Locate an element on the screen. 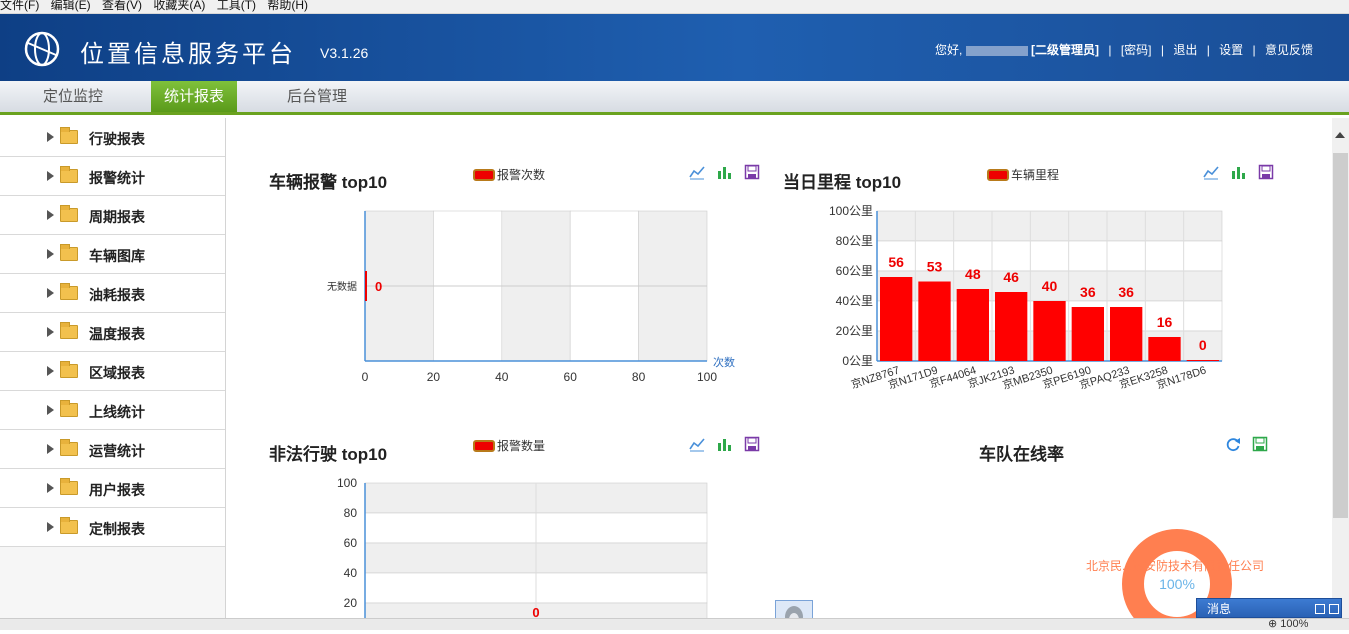  sidebar-item-label: 温度报表 is located at coordinates (117, 334).